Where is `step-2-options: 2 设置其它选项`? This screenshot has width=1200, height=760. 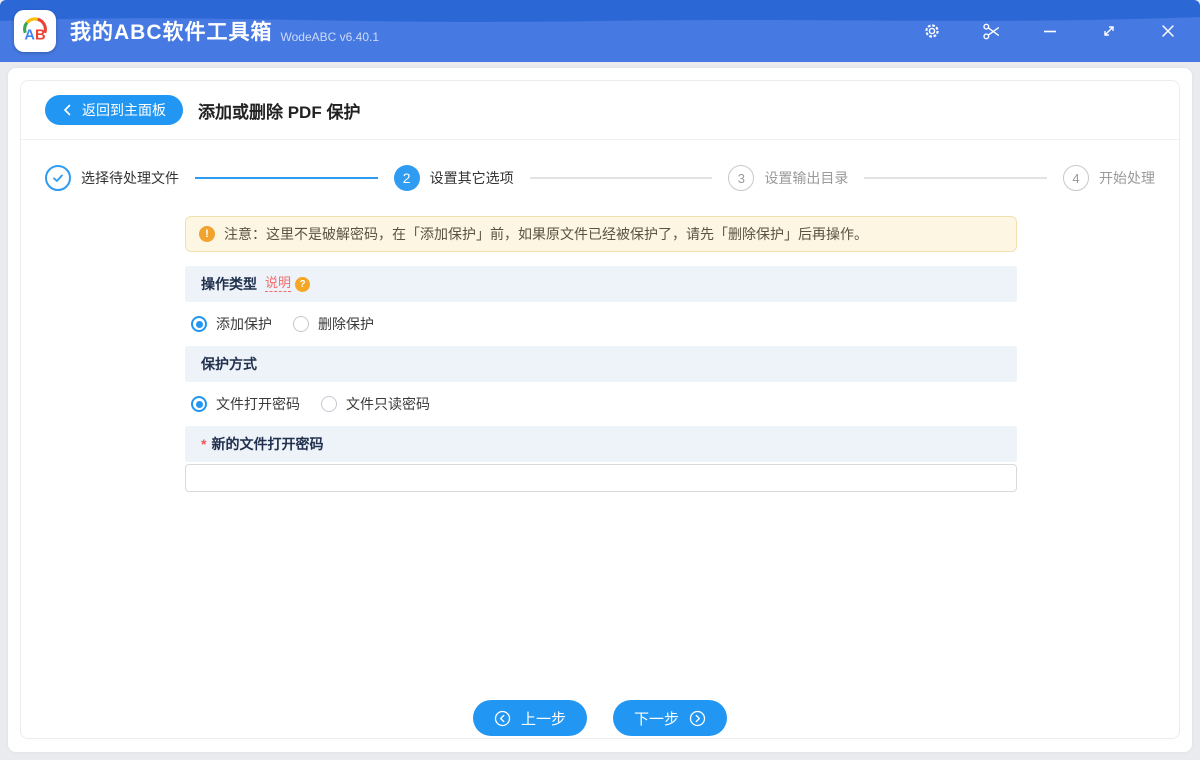 step-2-options: 2 设置其它选项 is located at coordinates (453, 178).